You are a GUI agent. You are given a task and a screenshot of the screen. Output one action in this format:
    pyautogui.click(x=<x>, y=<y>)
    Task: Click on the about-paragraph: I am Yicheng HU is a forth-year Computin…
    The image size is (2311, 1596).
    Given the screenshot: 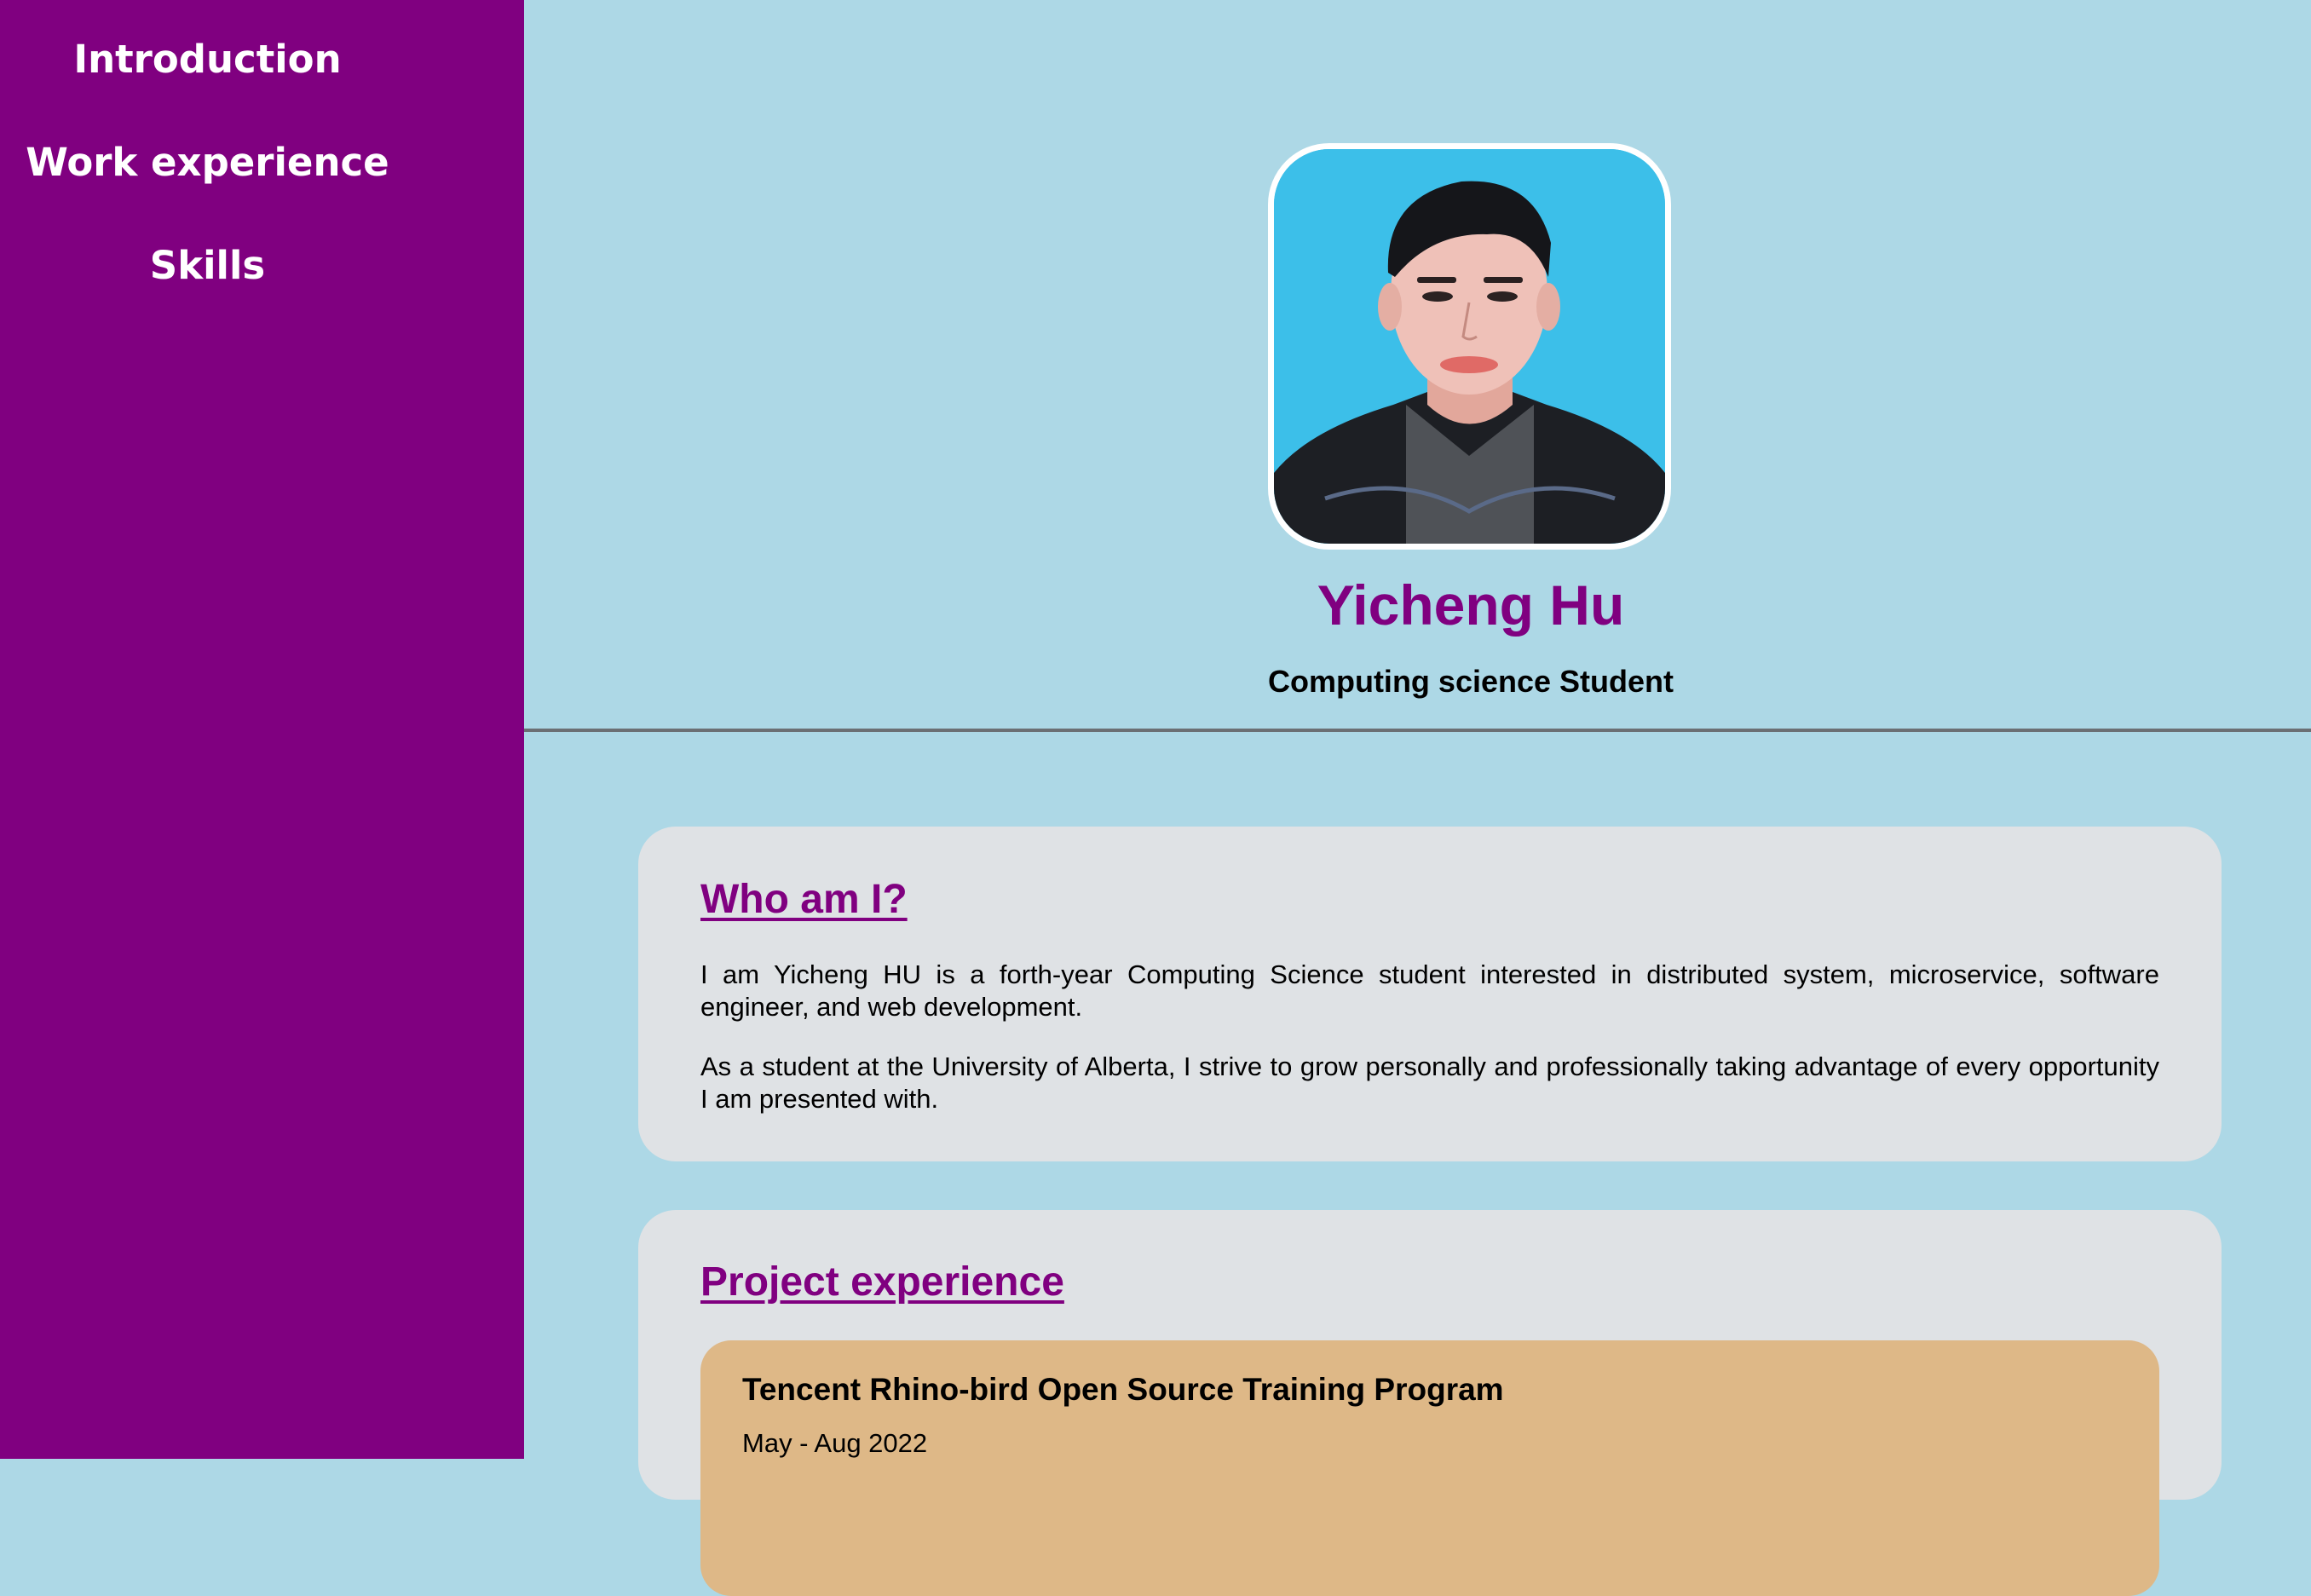 What is the action you would take?
    pyautogui.click(x=1429, y=990)
    